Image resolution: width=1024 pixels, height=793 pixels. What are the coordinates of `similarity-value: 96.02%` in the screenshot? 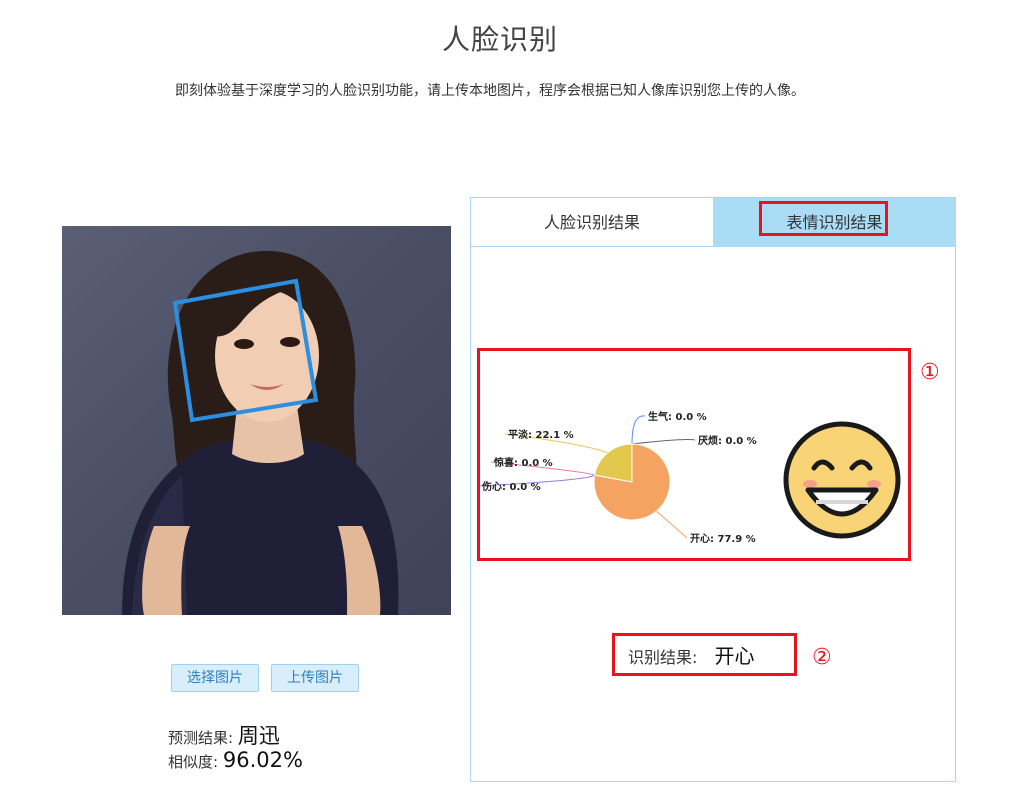 It's located at (262, 760).